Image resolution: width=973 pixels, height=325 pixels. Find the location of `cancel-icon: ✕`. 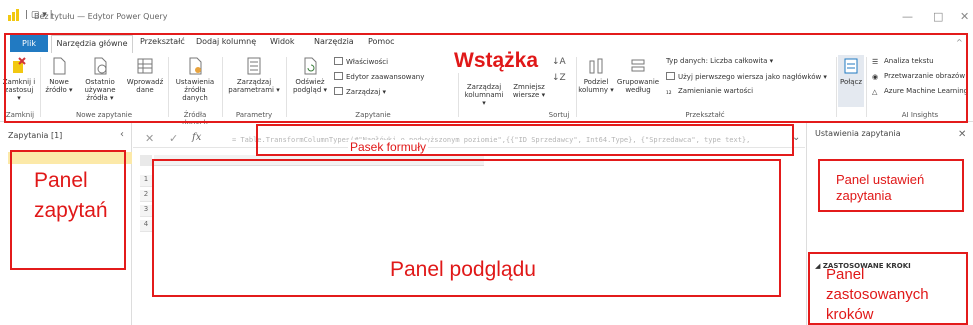

cancel-icon: ✕ is located at coordinates (149, 138).